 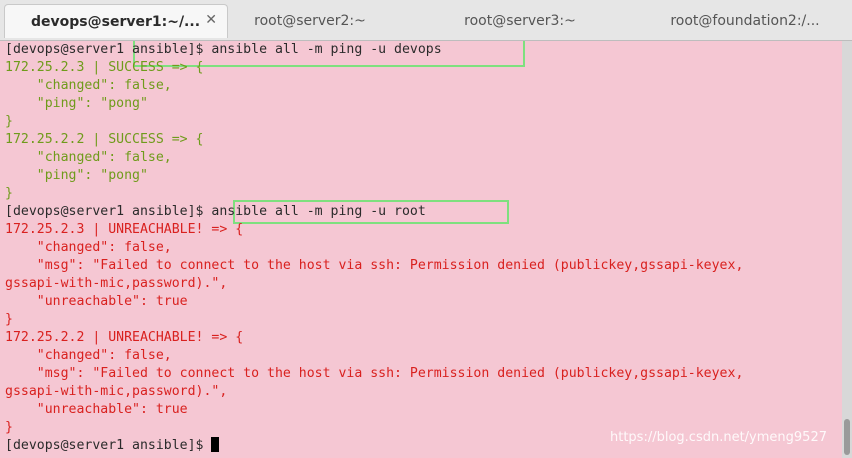 I want to click on terminal-line-text: 172.25.2.2 | UNREACHABLE! => {, so click(x=124, y=337).